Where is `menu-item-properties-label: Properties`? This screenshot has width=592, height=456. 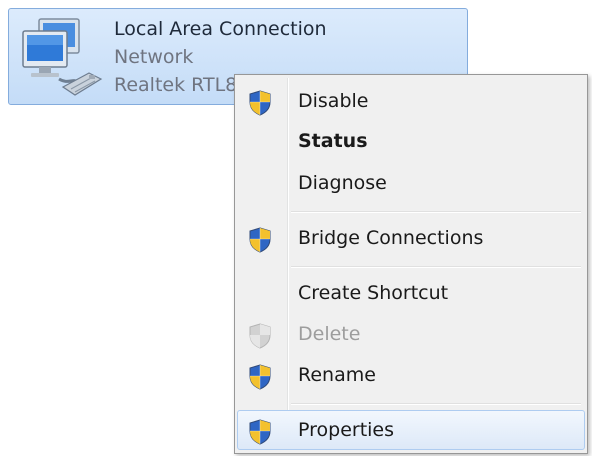 menu-item-properties-label: Properties is located at coordinates (346, 430).